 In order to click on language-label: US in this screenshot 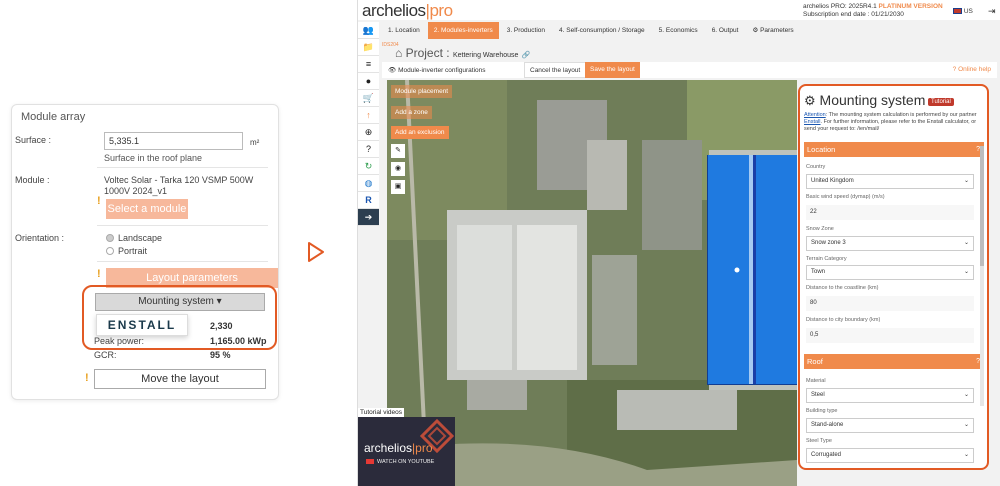, I will do `click(968, 11)`.